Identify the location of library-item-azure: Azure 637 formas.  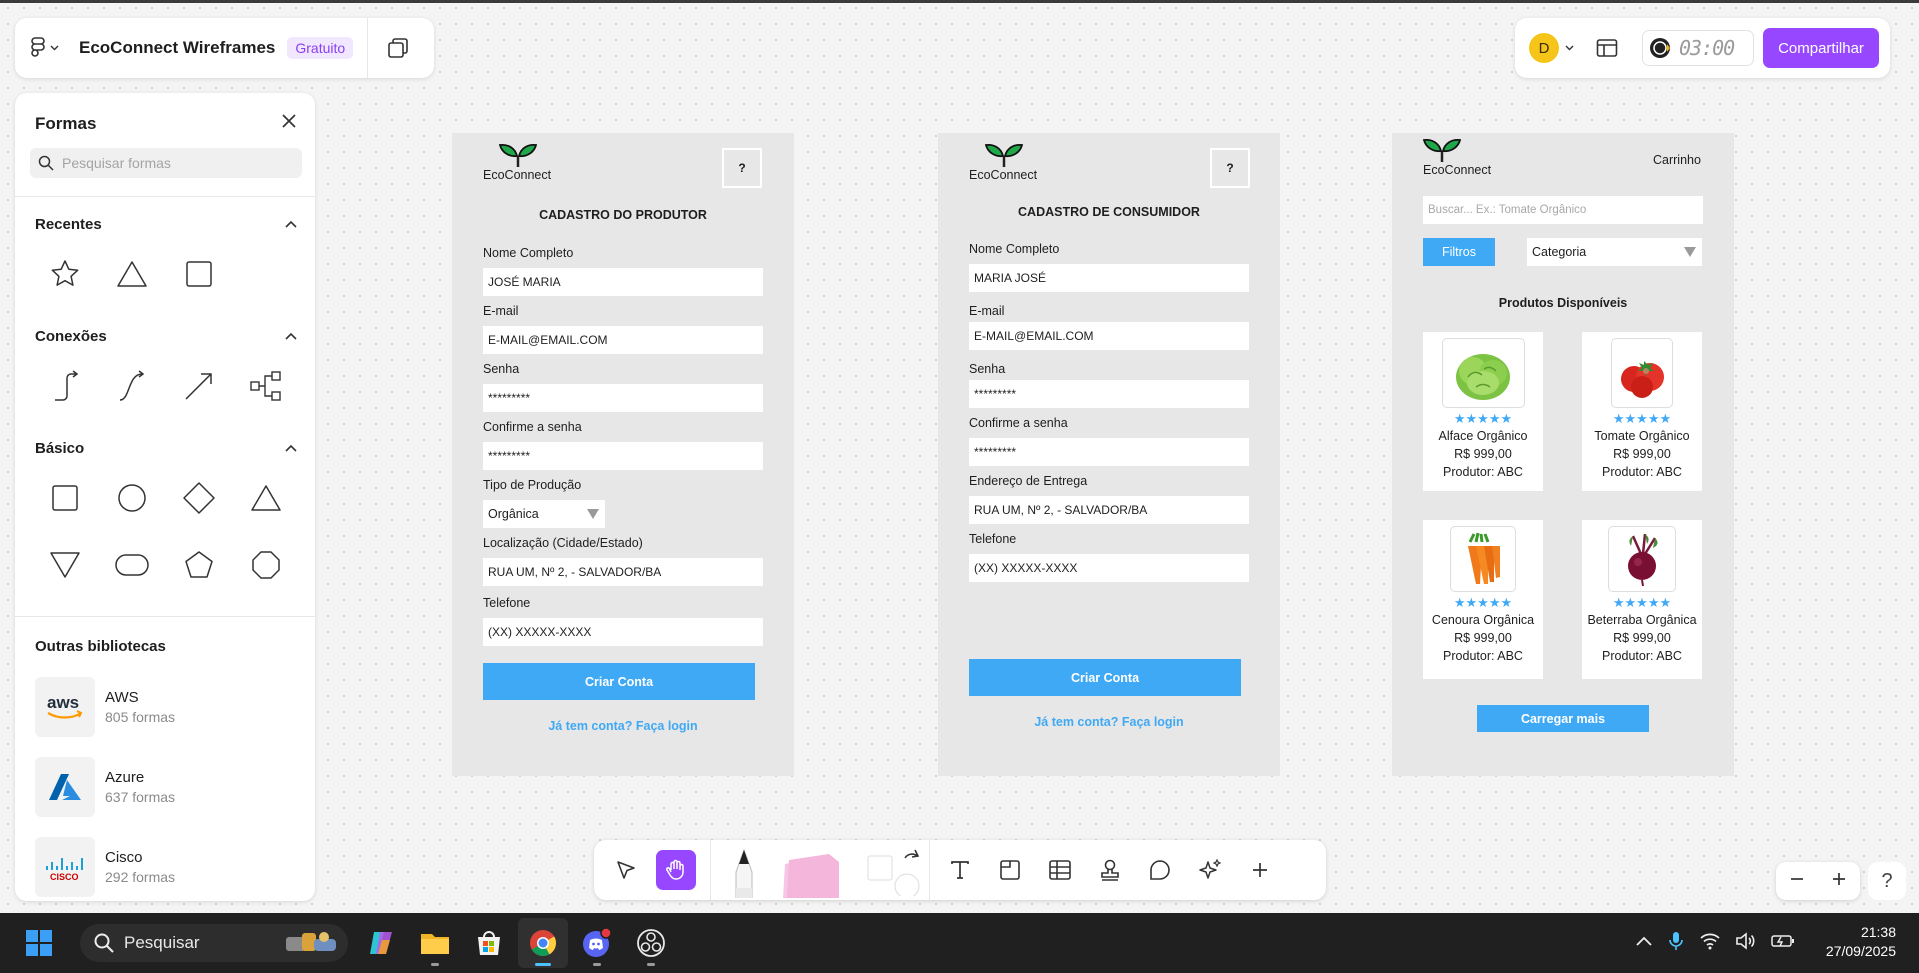
(165, 787).